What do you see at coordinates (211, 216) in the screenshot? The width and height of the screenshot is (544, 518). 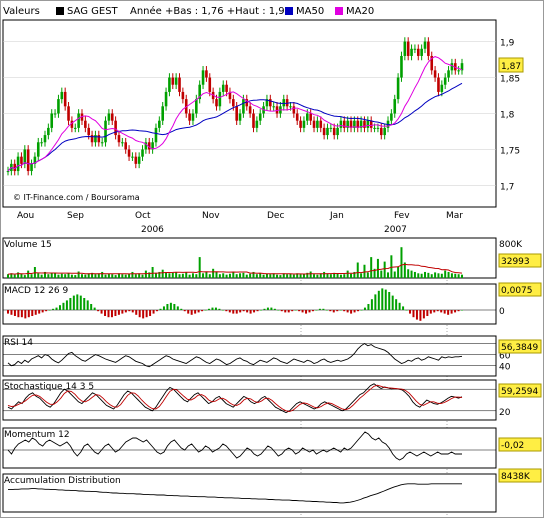 I see `x-month-label: Nov` at bounding box center [211, 216].